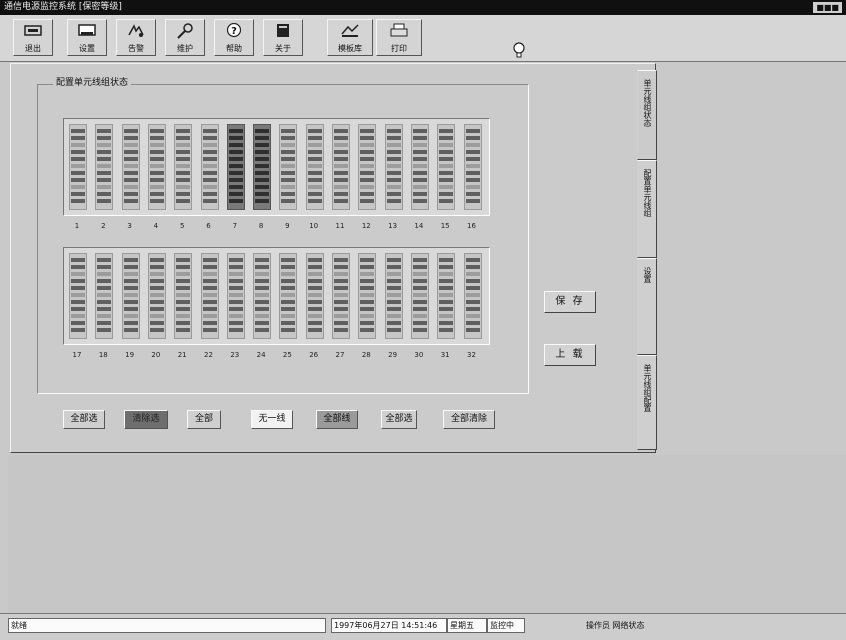 The width and height of the screenshot is (846, 640). Describe the element at coordinates (647, 402) in the screenshot. I see `tab-line-config: 单元线组配置` at that location.